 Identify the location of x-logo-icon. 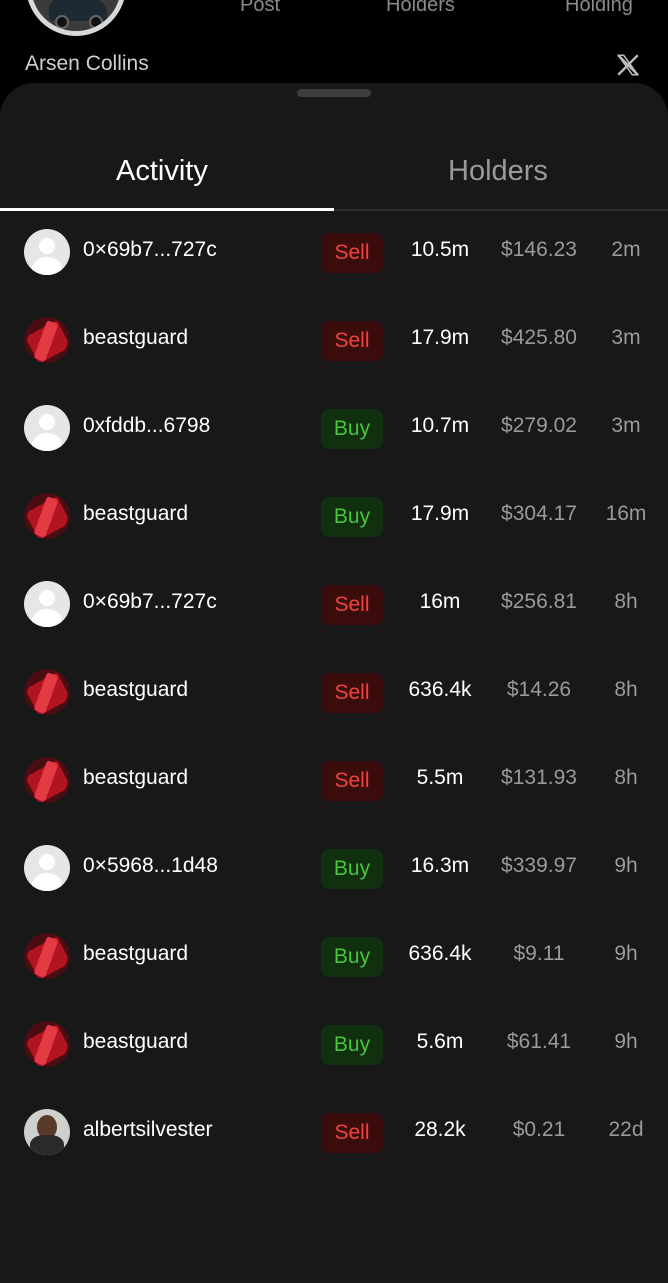
(628, 65).